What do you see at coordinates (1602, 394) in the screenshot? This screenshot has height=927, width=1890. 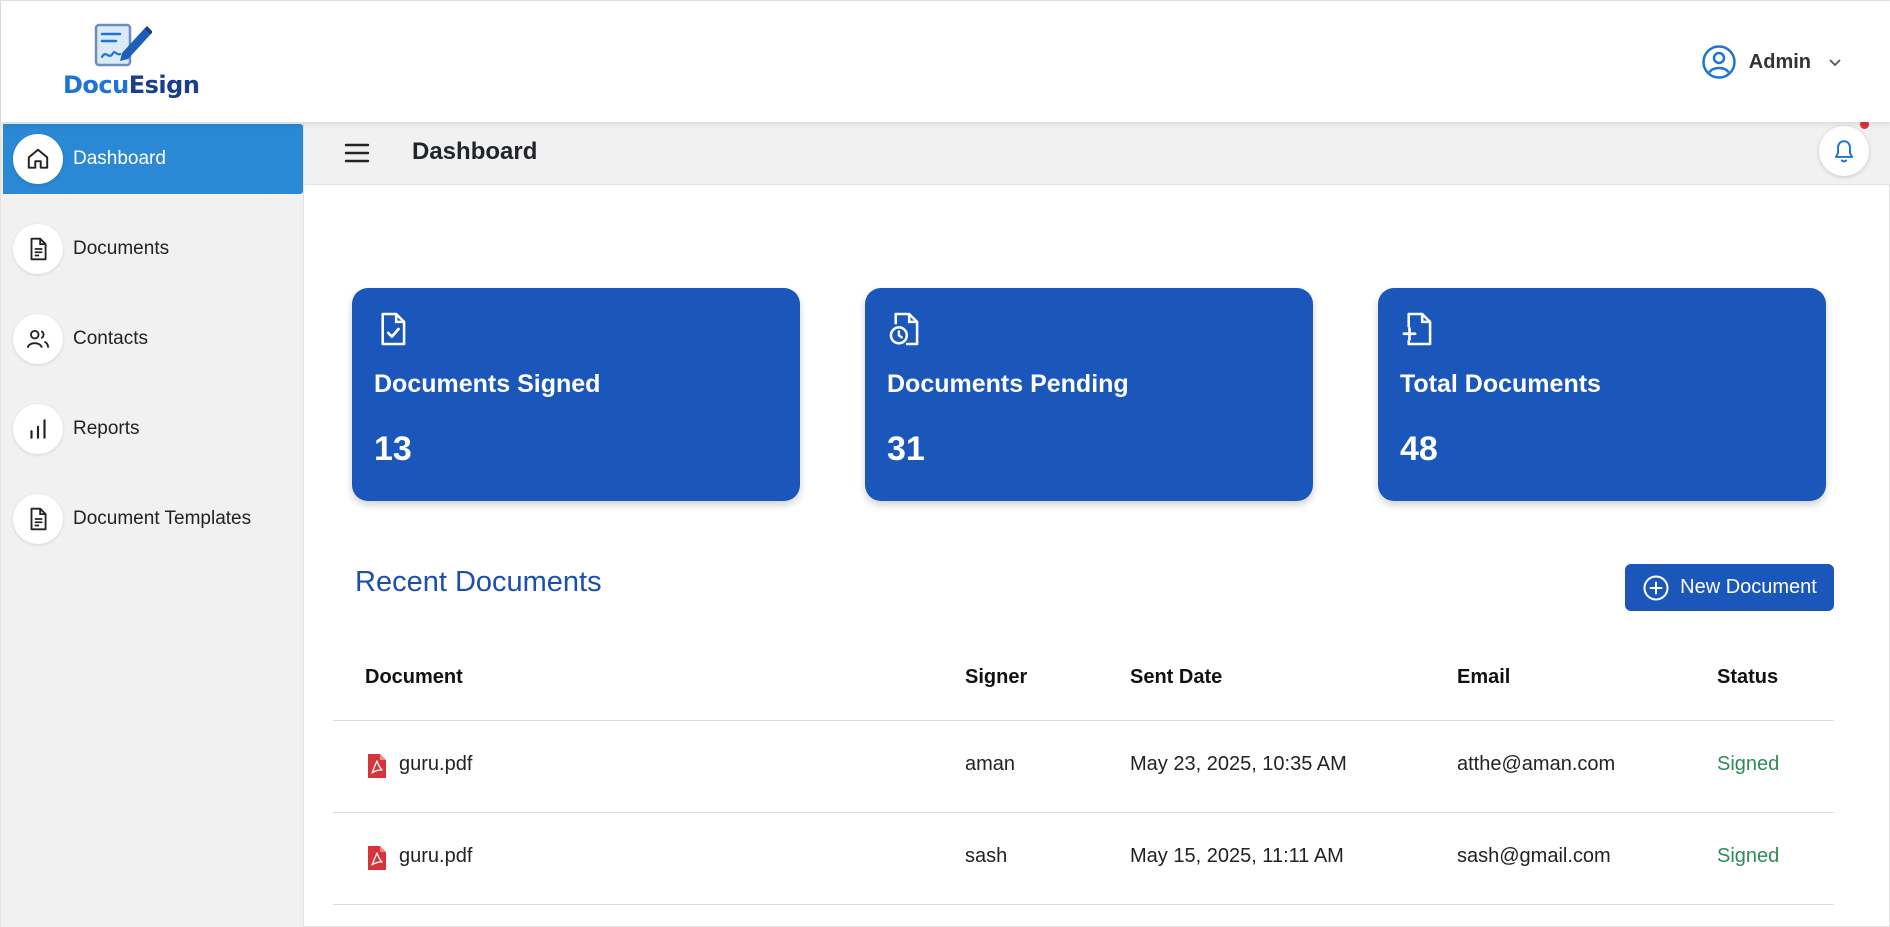 I see `stat-card-total: Total Documents 48` at bounding box center [1602, 394].